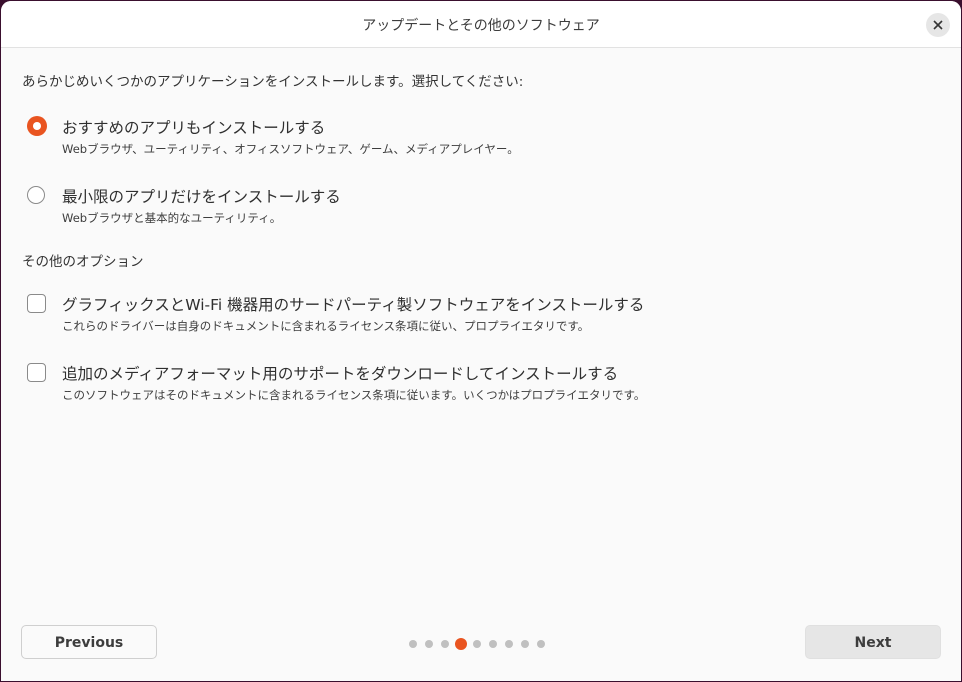  What do you see at coordinates (194, 128) in the screenshot?
I see `option-label: おすすめのアプリもインストールする` at bounding box center [194, 128].